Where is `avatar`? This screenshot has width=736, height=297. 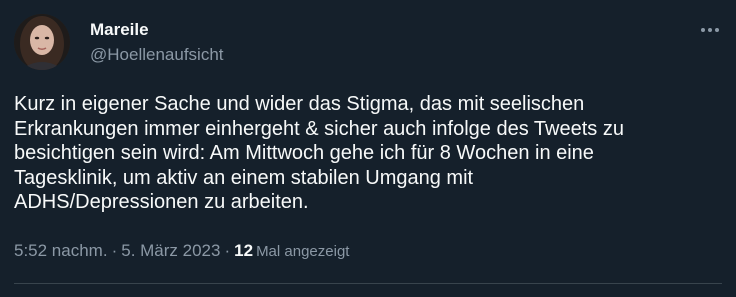 avatar is located at coordinates (42, 42).